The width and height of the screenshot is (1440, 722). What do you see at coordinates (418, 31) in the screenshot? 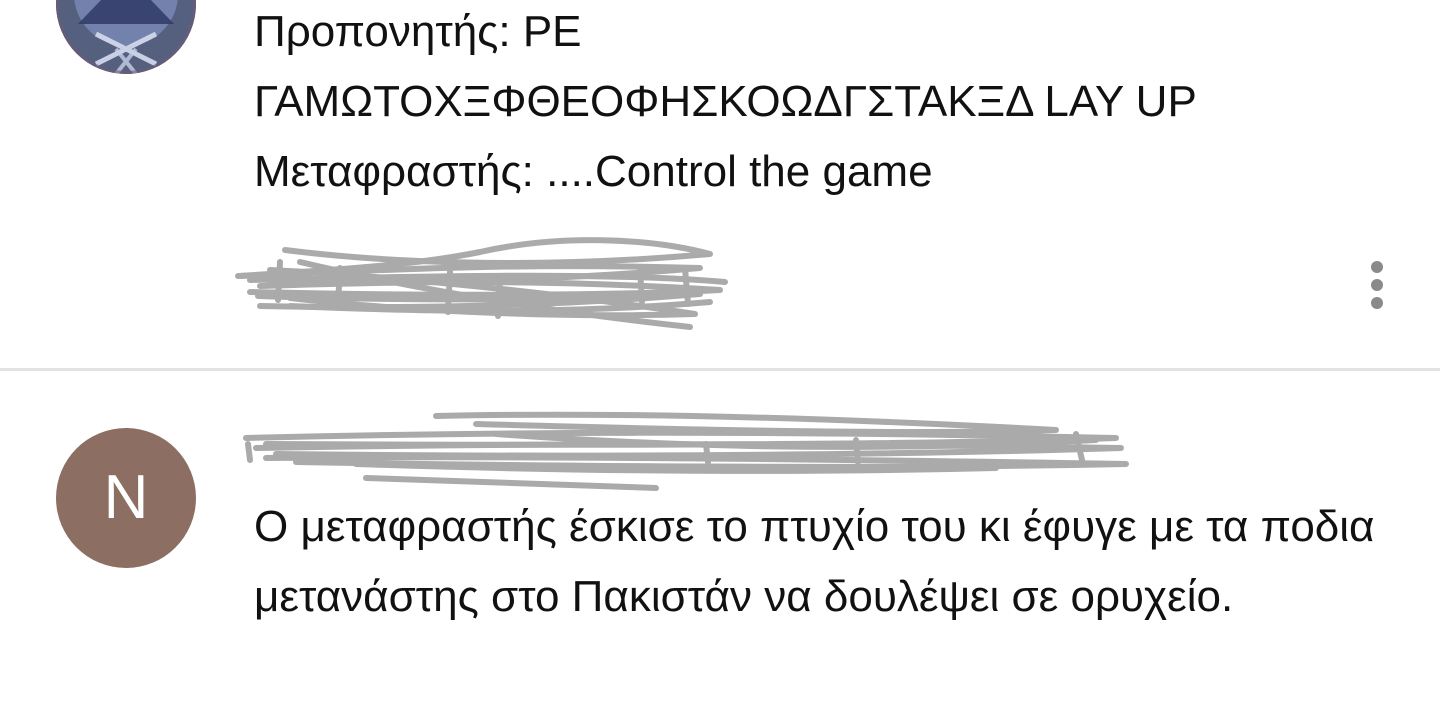
I see `comment-text-line: Προπονητής: ΡΕ` at bounding box center [418, 31].